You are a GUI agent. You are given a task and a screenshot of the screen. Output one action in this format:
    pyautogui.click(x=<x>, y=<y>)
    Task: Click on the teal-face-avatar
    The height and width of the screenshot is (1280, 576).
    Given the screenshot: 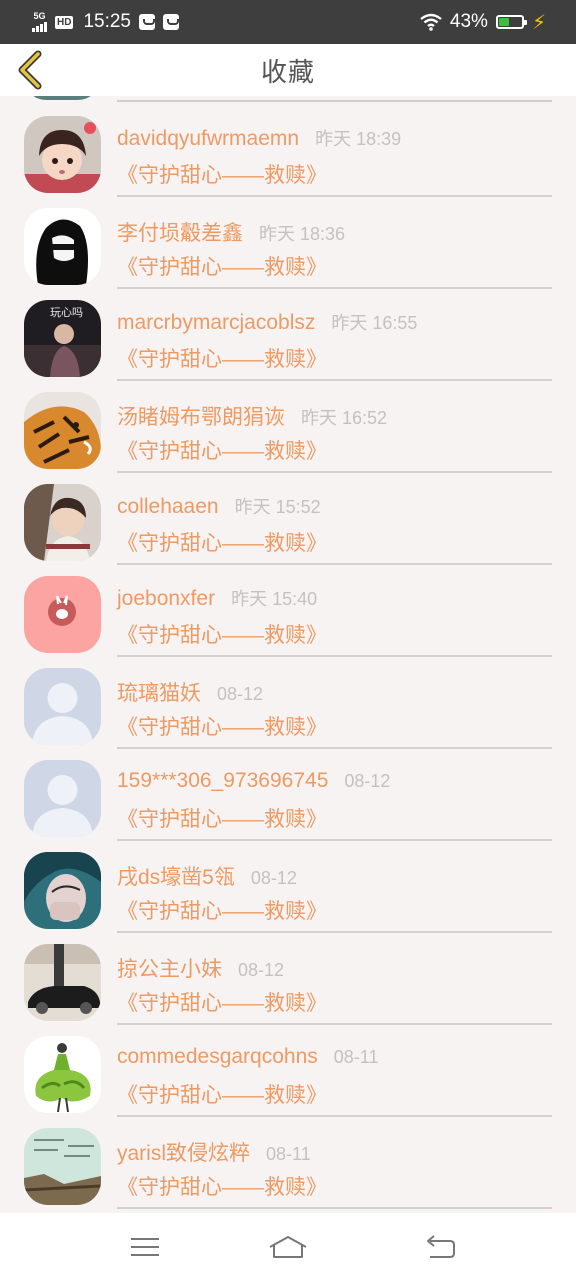 What is the action you would take?
    pyautogui.click(x=62, y=890)
    